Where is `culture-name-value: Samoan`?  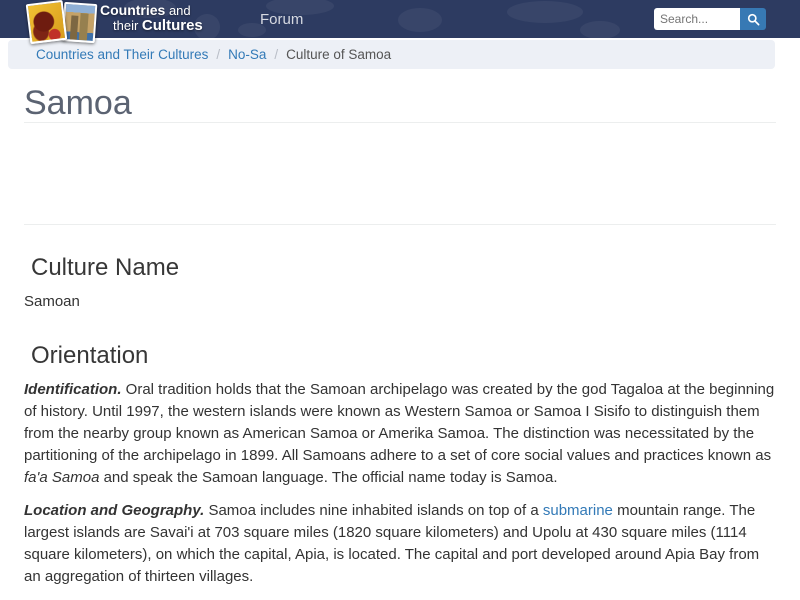
culture-name-value: Samoan is located at coordinates (52, 301).